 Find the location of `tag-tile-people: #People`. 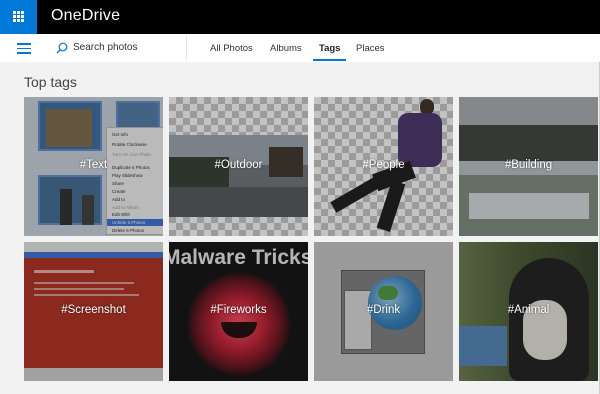

tag-tile-people: #People is located at coordinates (383, 166).